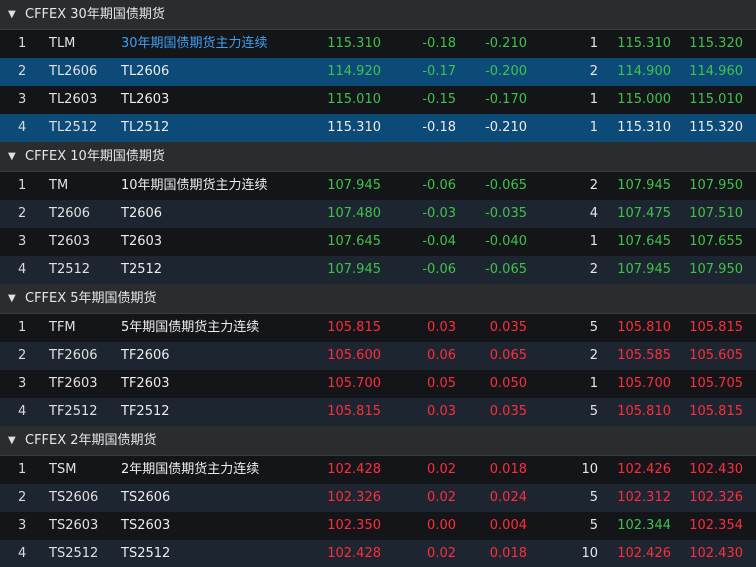 The width and height of the screenshot is (756, 567). I want to click on contract-code: TL2512, so click(73, 127).